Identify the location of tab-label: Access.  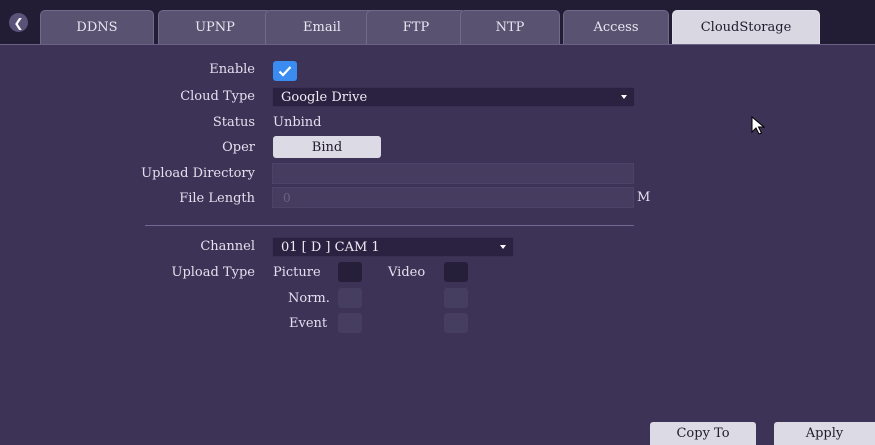
(616, 27).